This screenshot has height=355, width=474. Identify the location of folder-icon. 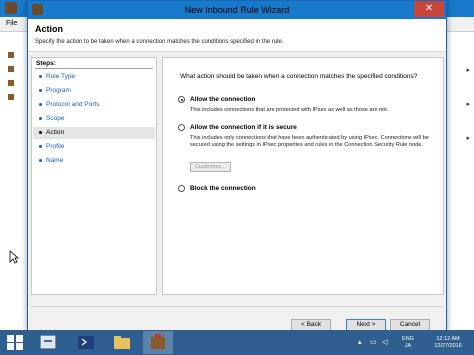
(122, 342).